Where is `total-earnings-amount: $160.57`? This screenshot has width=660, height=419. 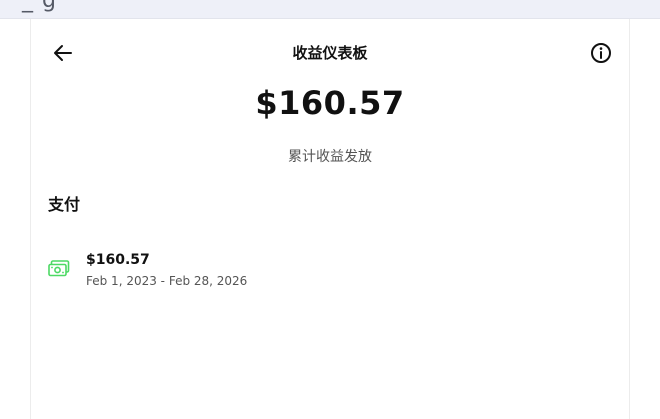 total-earnings-amount: $160.57 is located at coordinates (330, 103).